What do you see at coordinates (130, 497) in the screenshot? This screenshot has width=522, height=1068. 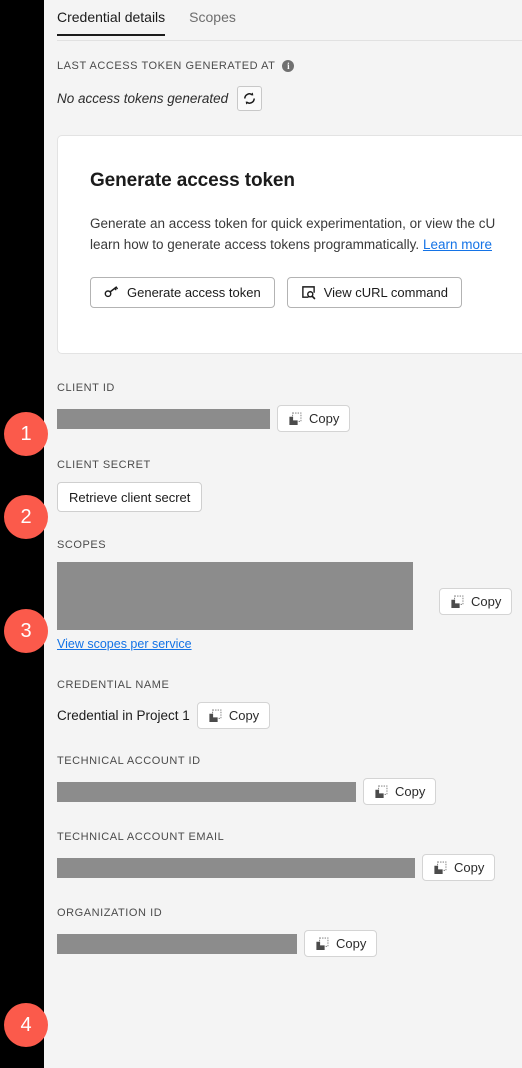 I see `retrieve-client-secret-button: Retrieve client secret` at bounding box center [130, 497].